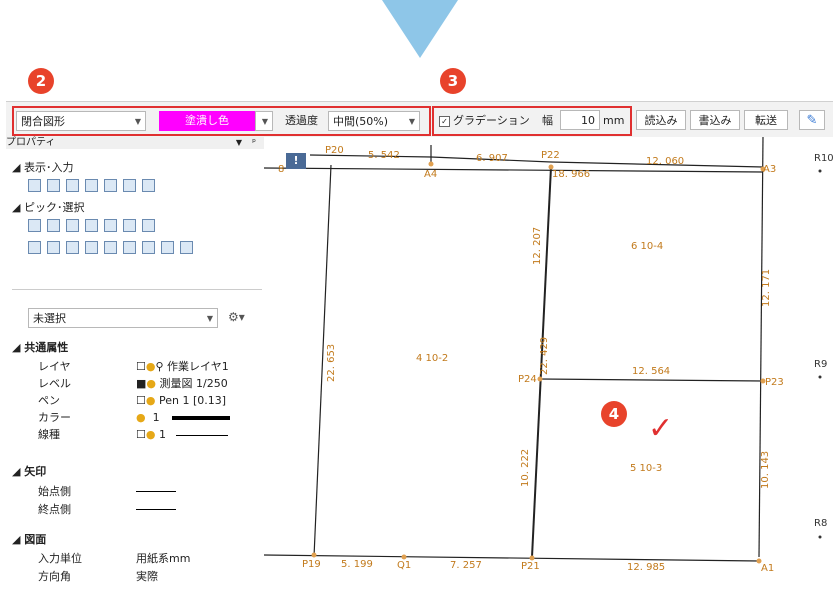  I want to click on prop-key: 始点側, so click(54, 491).